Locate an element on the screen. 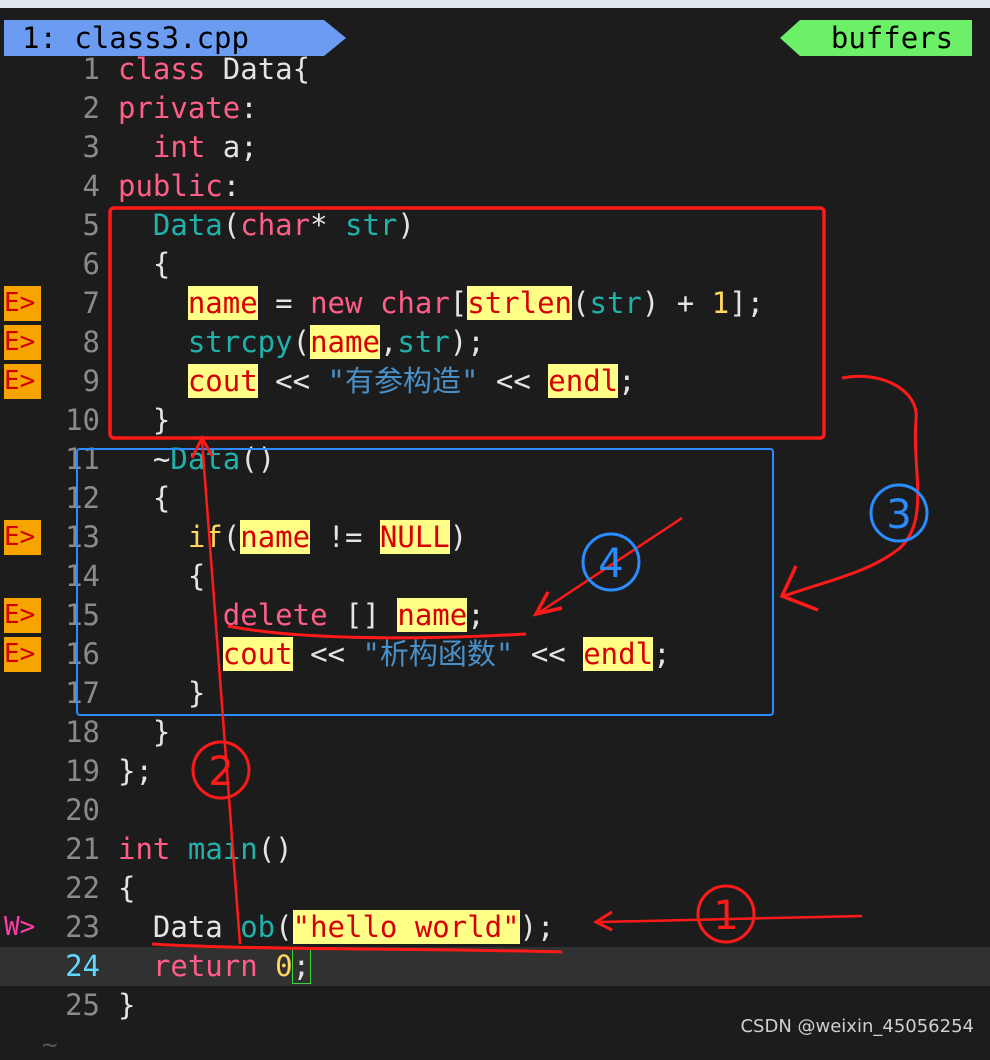 This screenshot has width=990, height=1060. line-number: 20 is located at coordinates (82, 810).